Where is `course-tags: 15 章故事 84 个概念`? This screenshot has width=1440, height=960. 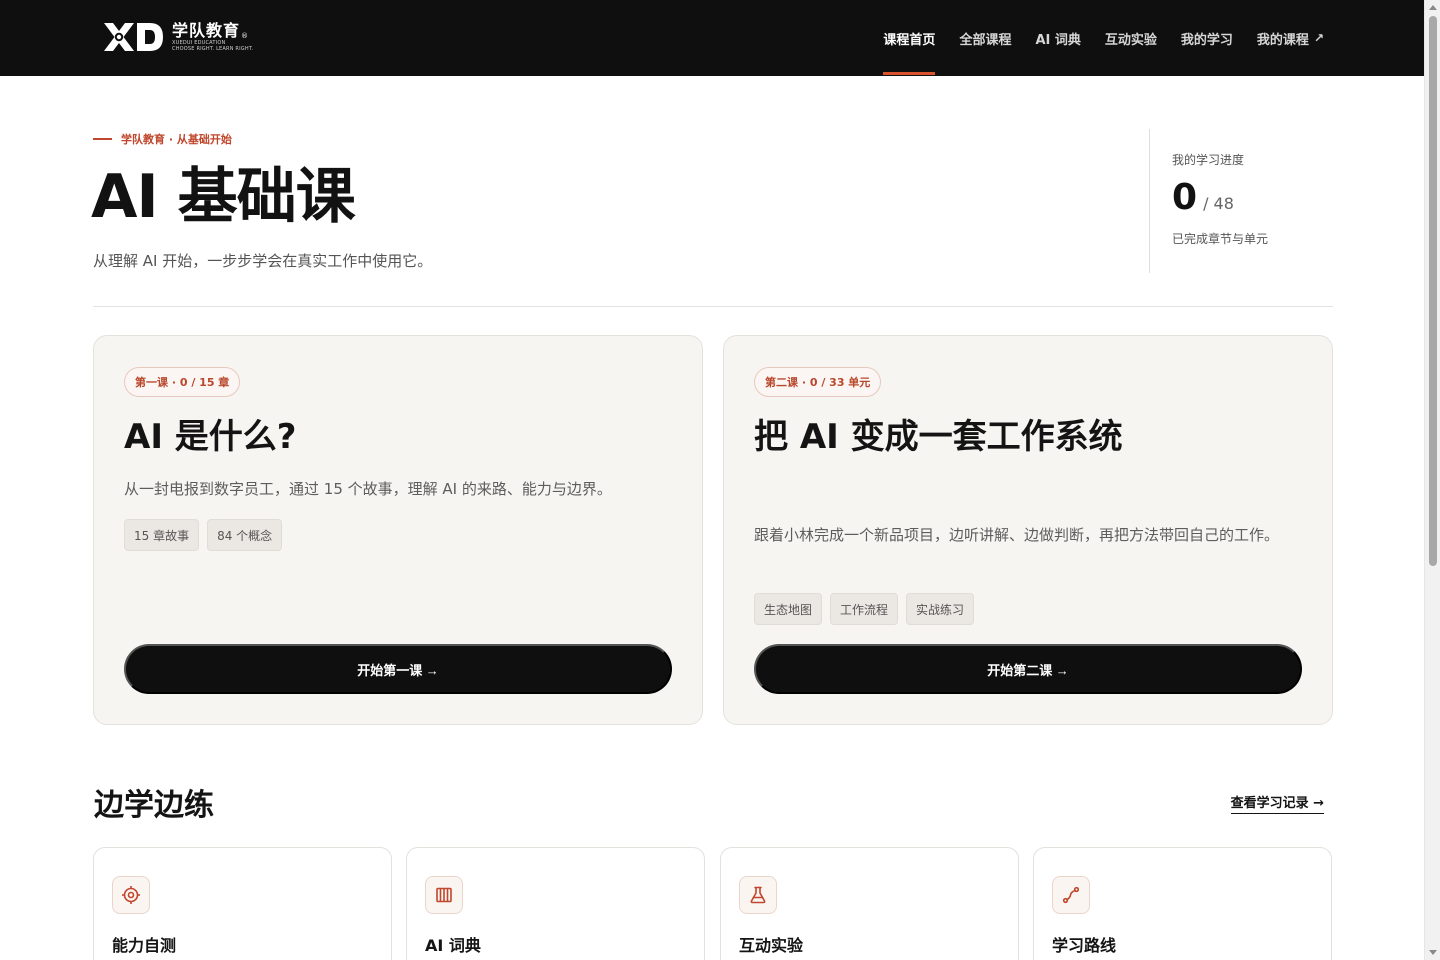 course-tags: 15 章故事 84 个概念 is located at coordinates (207, 535).